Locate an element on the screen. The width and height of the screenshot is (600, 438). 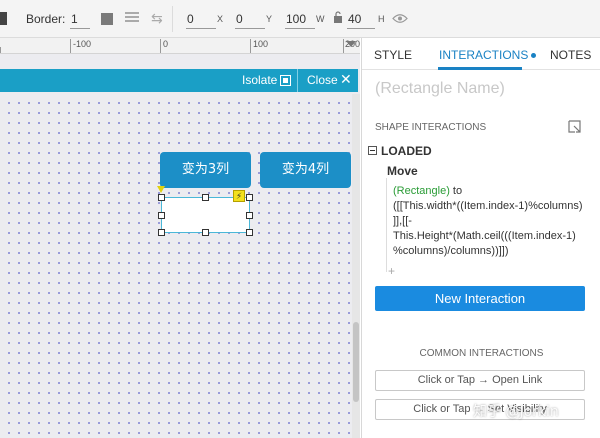
isolate-icon is located at coordinates (285, 80).